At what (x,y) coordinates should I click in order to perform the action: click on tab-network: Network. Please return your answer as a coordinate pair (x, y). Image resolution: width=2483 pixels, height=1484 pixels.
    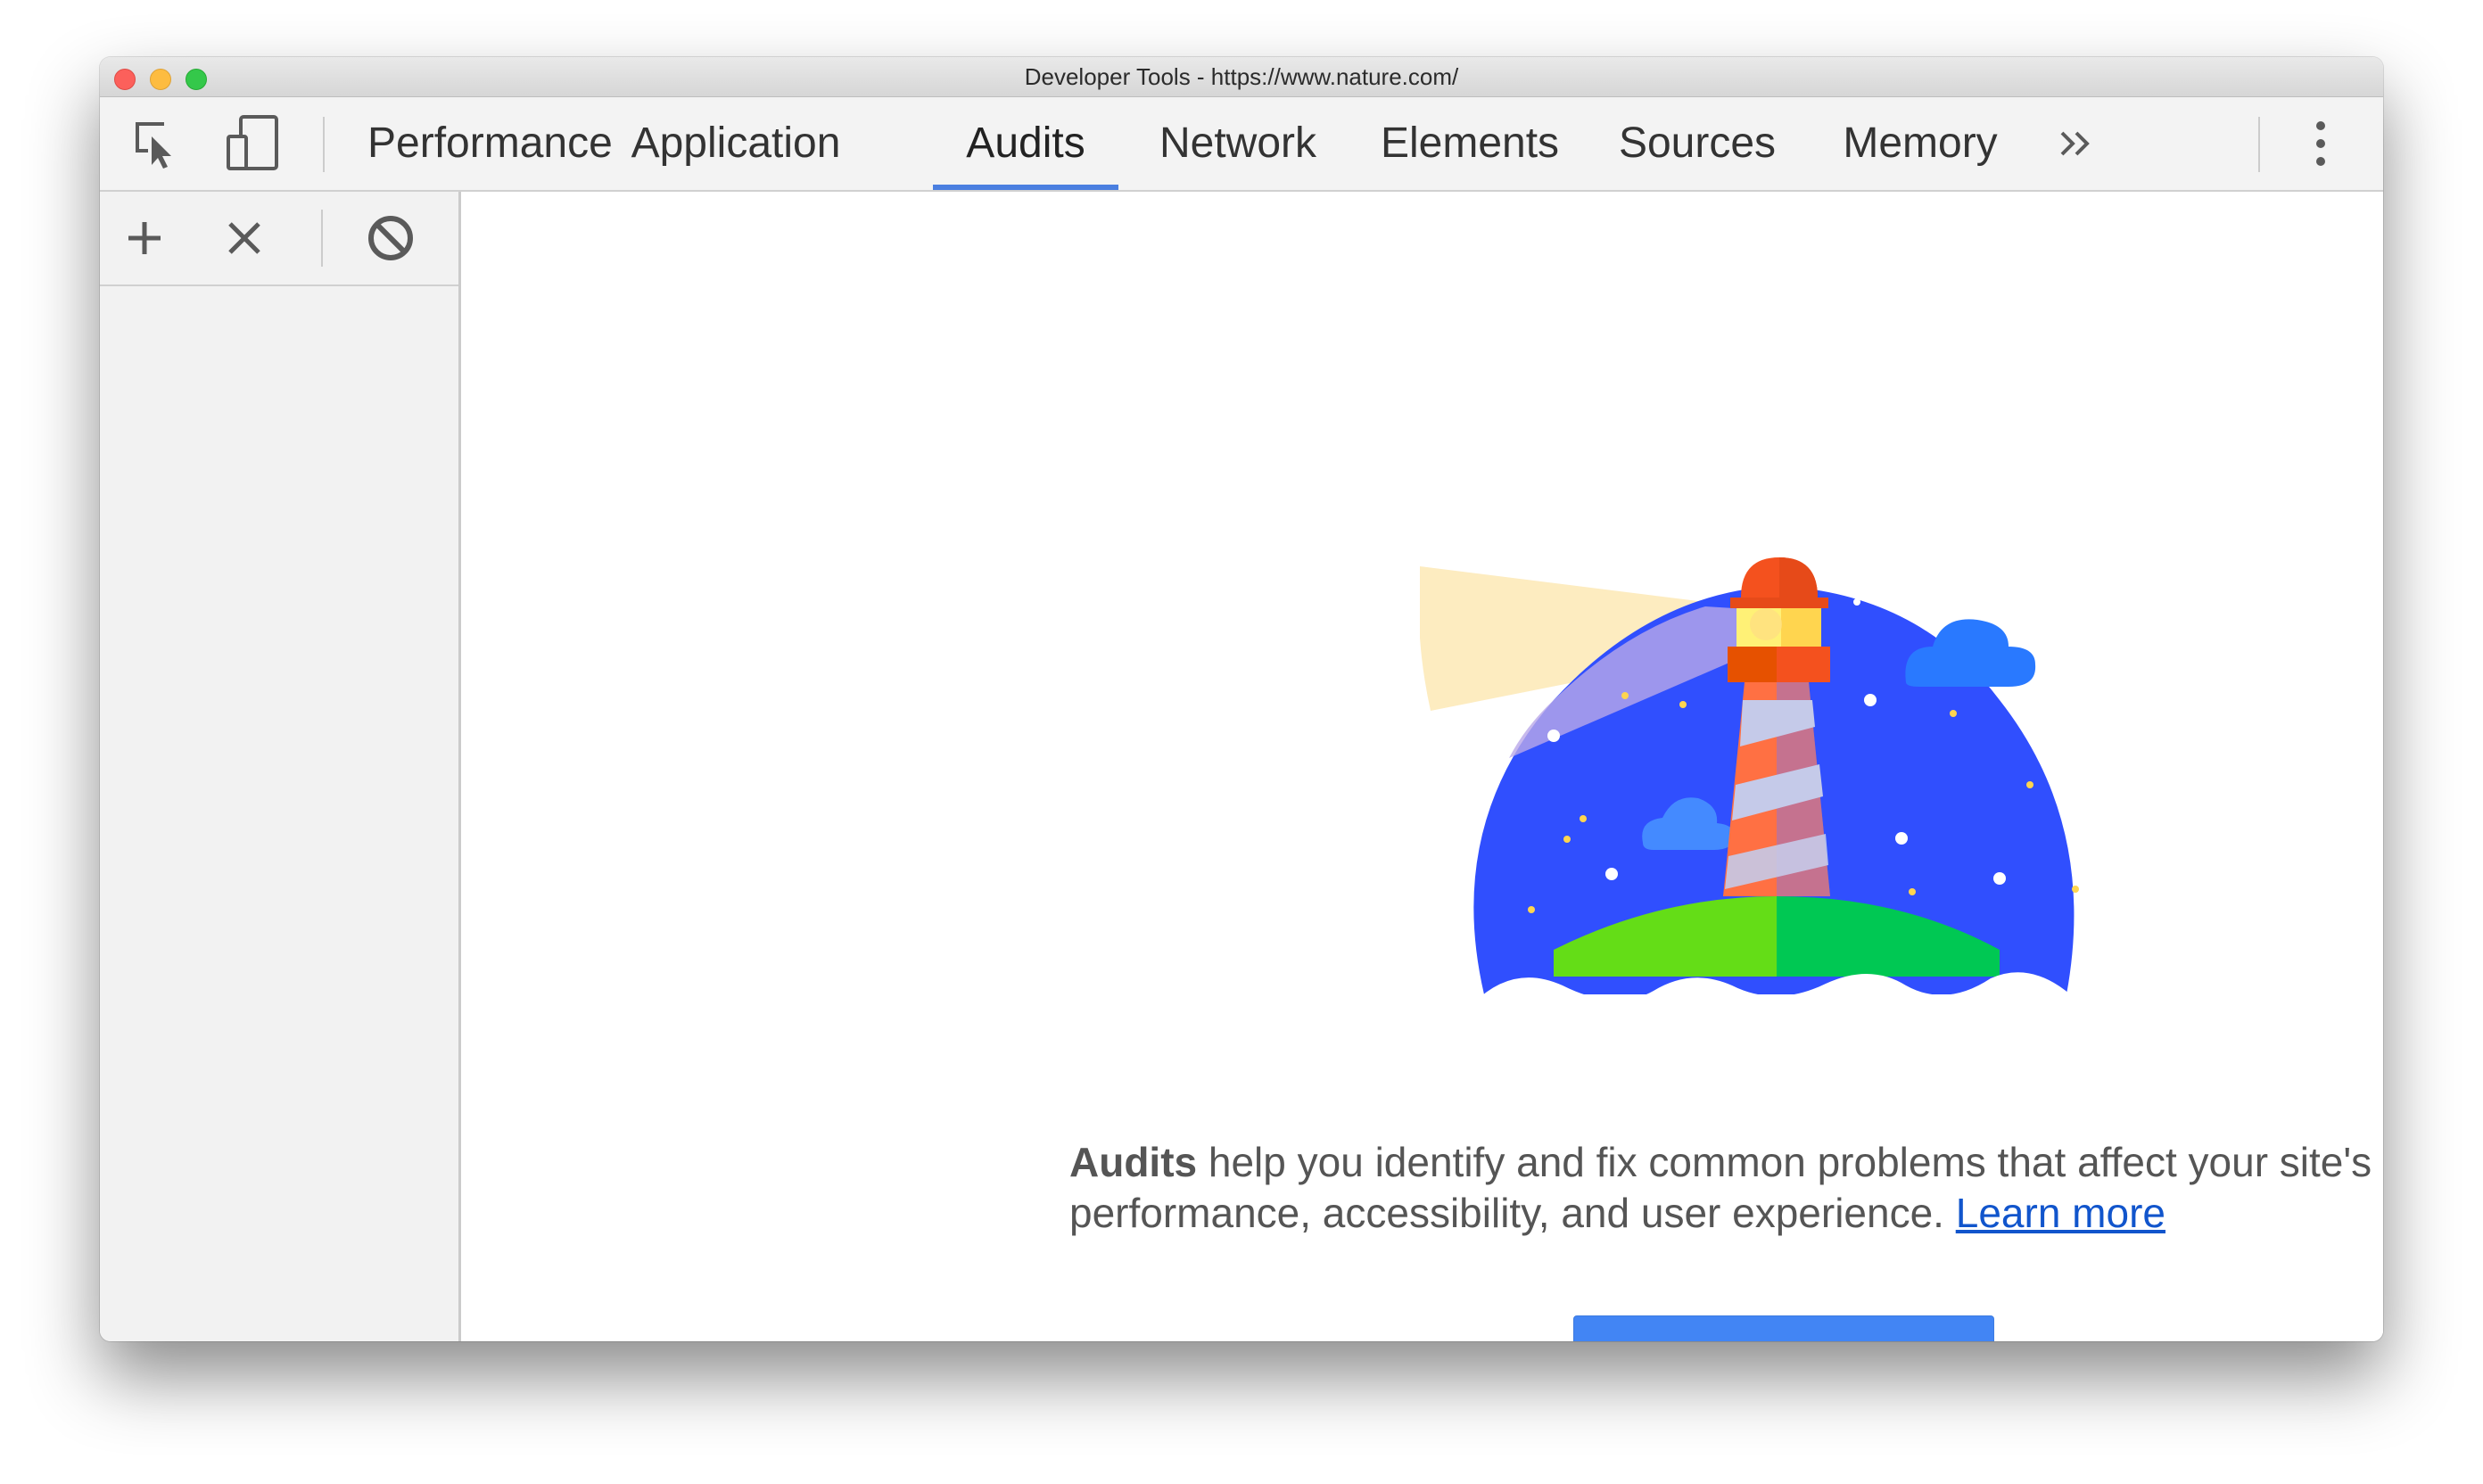
    Looking at the image, I should click on (1238, 143).